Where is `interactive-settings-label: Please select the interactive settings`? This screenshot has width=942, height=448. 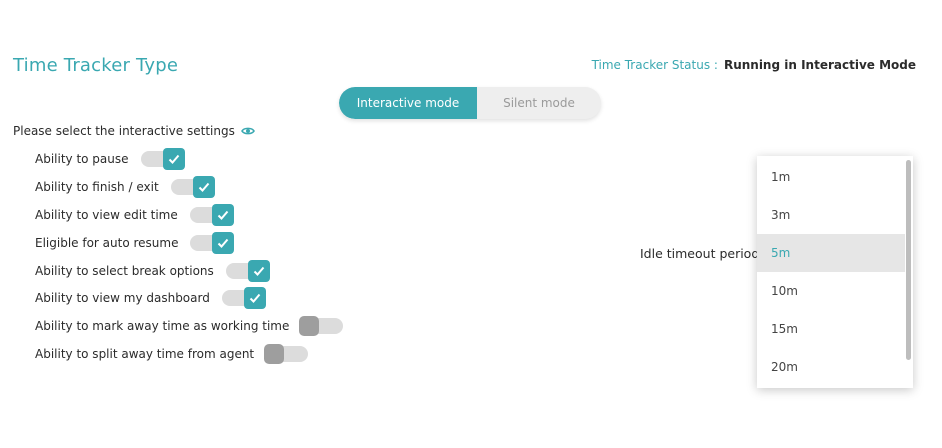 interactive-settings-label: Please select the interactive settings is located at coordinates (134, 131).